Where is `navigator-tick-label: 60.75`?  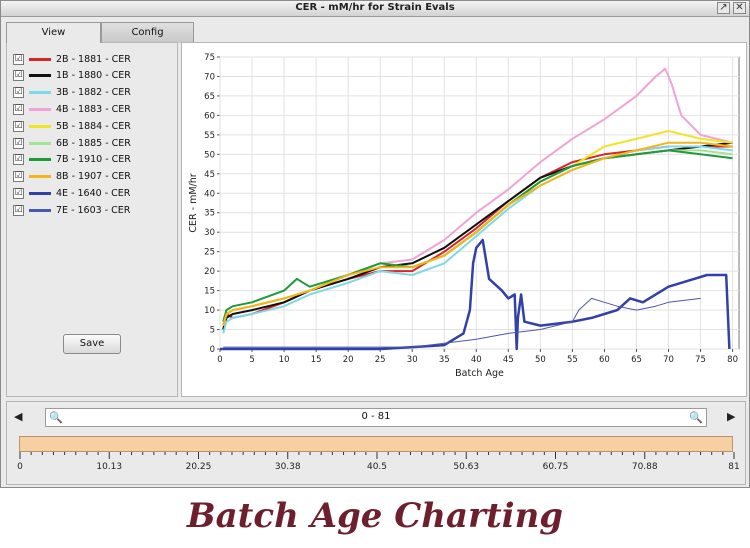 navigator-tick-label: 60.75 is located at coordinates (556, 467).